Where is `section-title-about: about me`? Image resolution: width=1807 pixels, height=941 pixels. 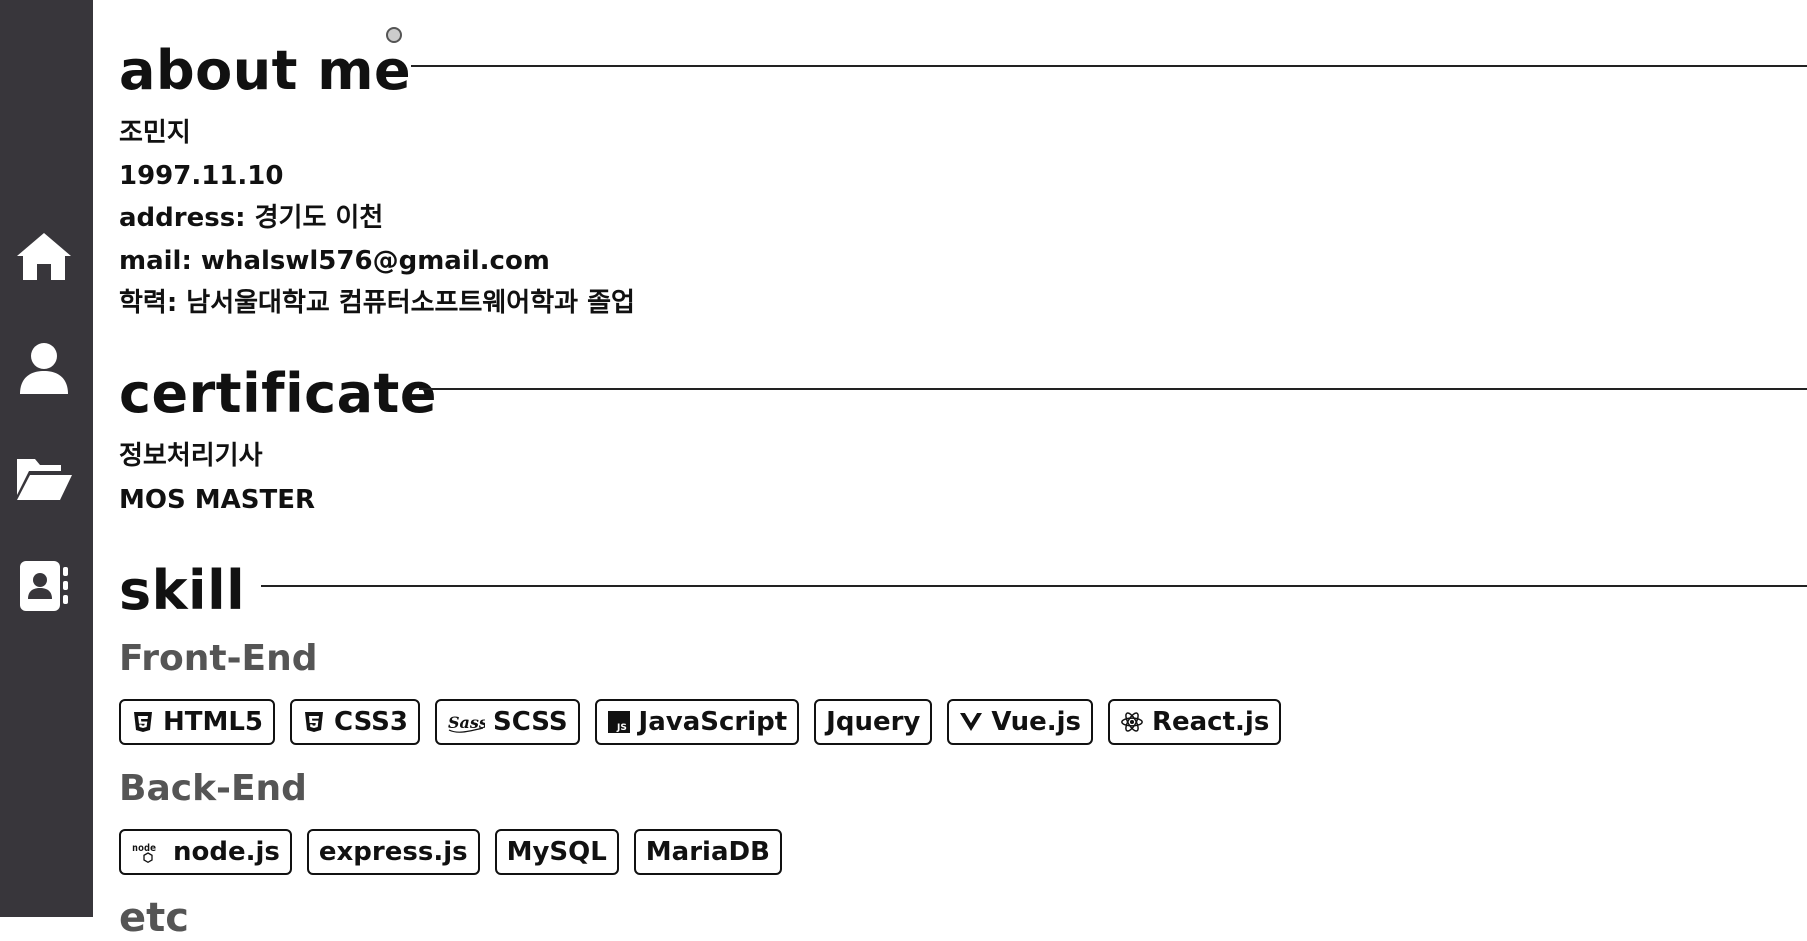 section-title-about: about me is located at coordinates (265, 71).